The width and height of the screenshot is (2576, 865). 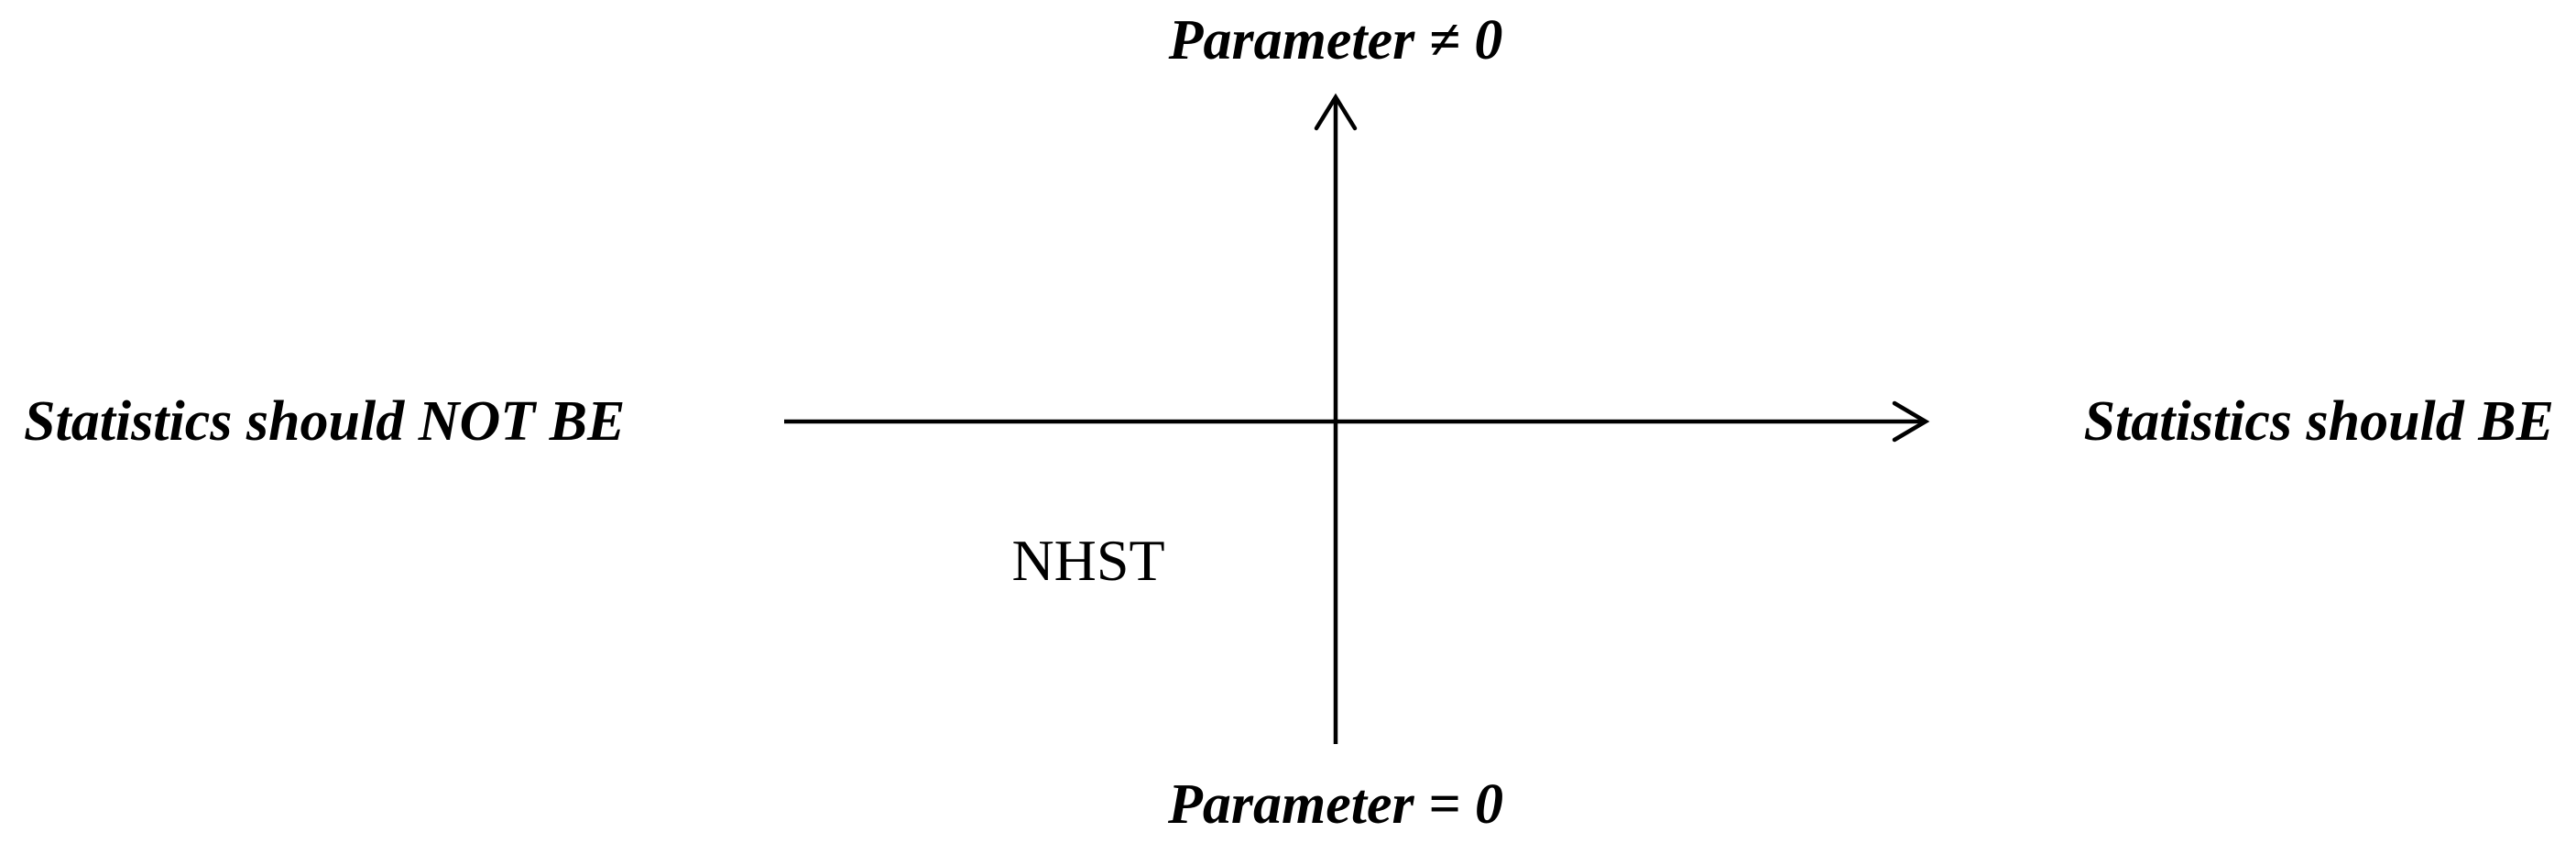 I want to click on axis-label-right: Statistics should BE, so click(x=2319, y=421).